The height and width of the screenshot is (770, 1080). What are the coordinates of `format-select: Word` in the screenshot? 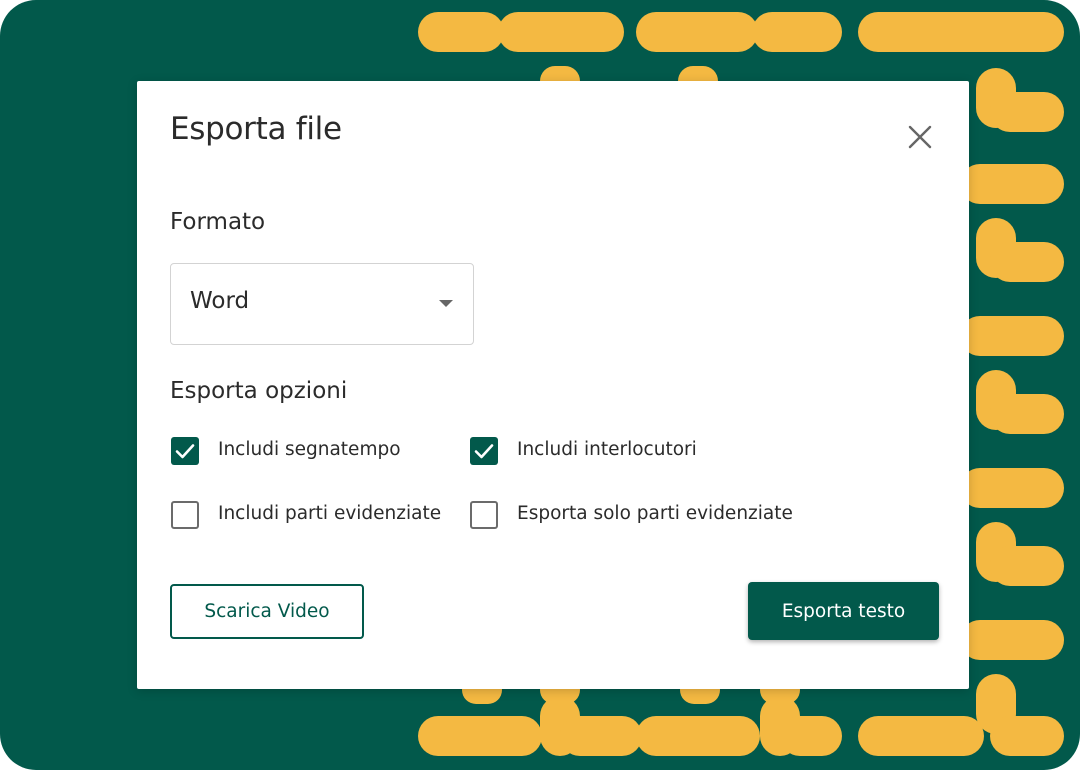 It's located at (322, 304).